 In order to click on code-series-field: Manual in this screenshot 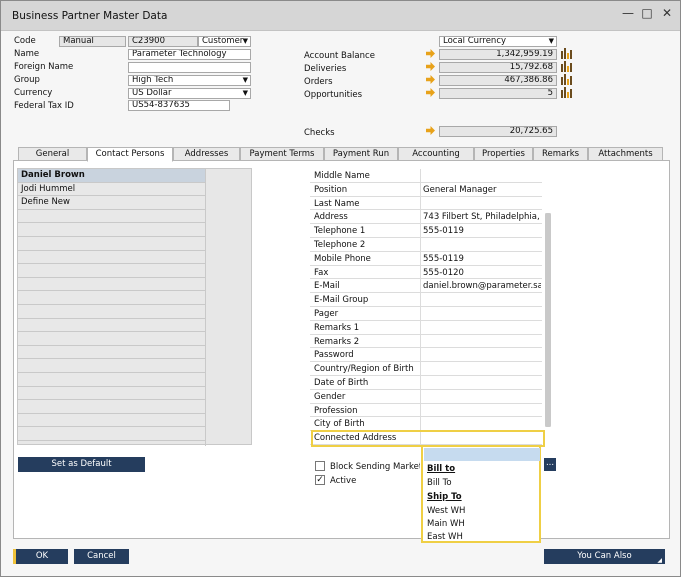, I will do `click(92, 41)`.